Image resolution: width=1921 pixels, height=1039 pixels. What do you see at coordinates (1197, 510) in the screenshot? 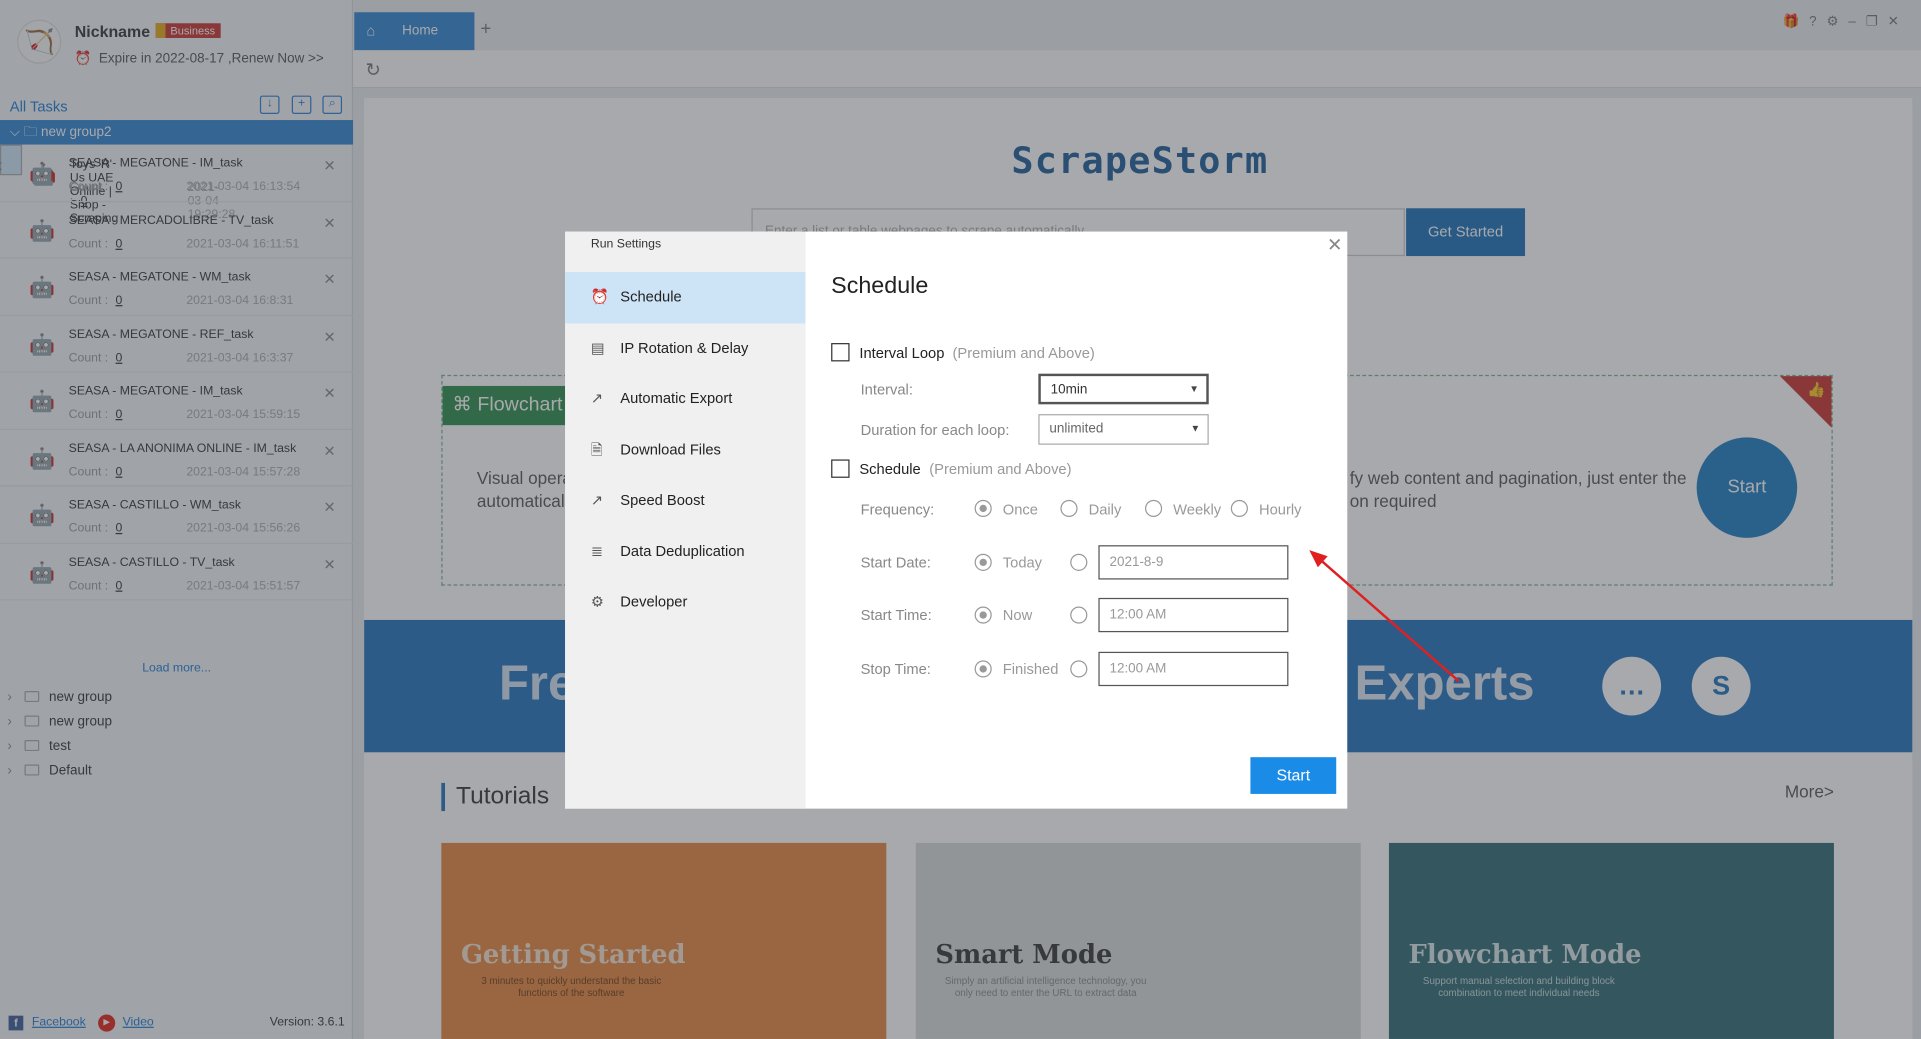
I see `frequency-weekly-label: Weekly` at bounding box center [1197, 510].